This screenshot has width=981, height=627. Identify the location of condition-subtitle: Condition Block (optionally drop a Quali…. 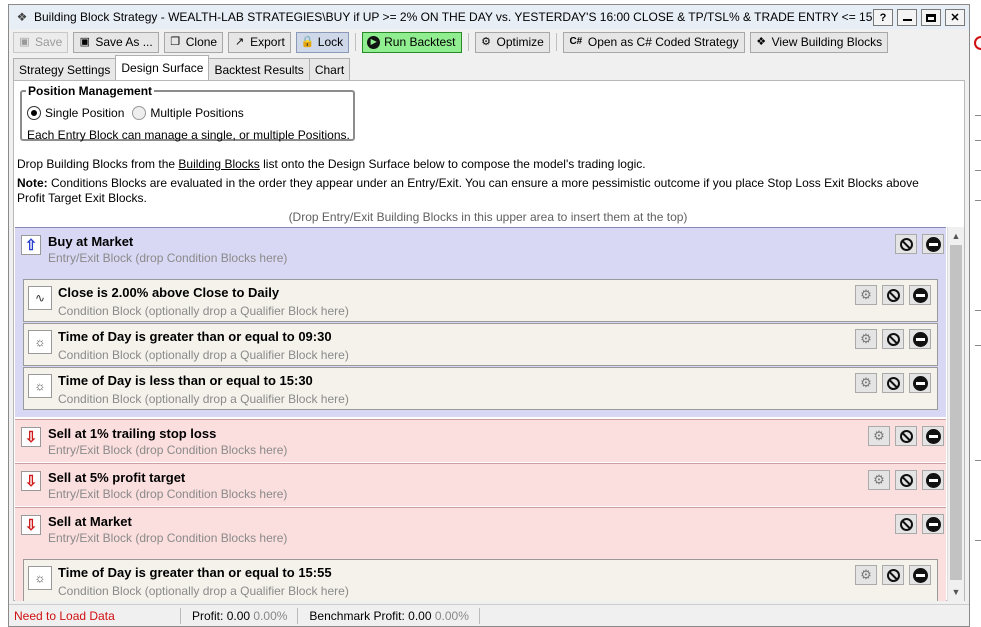
(203, 591).